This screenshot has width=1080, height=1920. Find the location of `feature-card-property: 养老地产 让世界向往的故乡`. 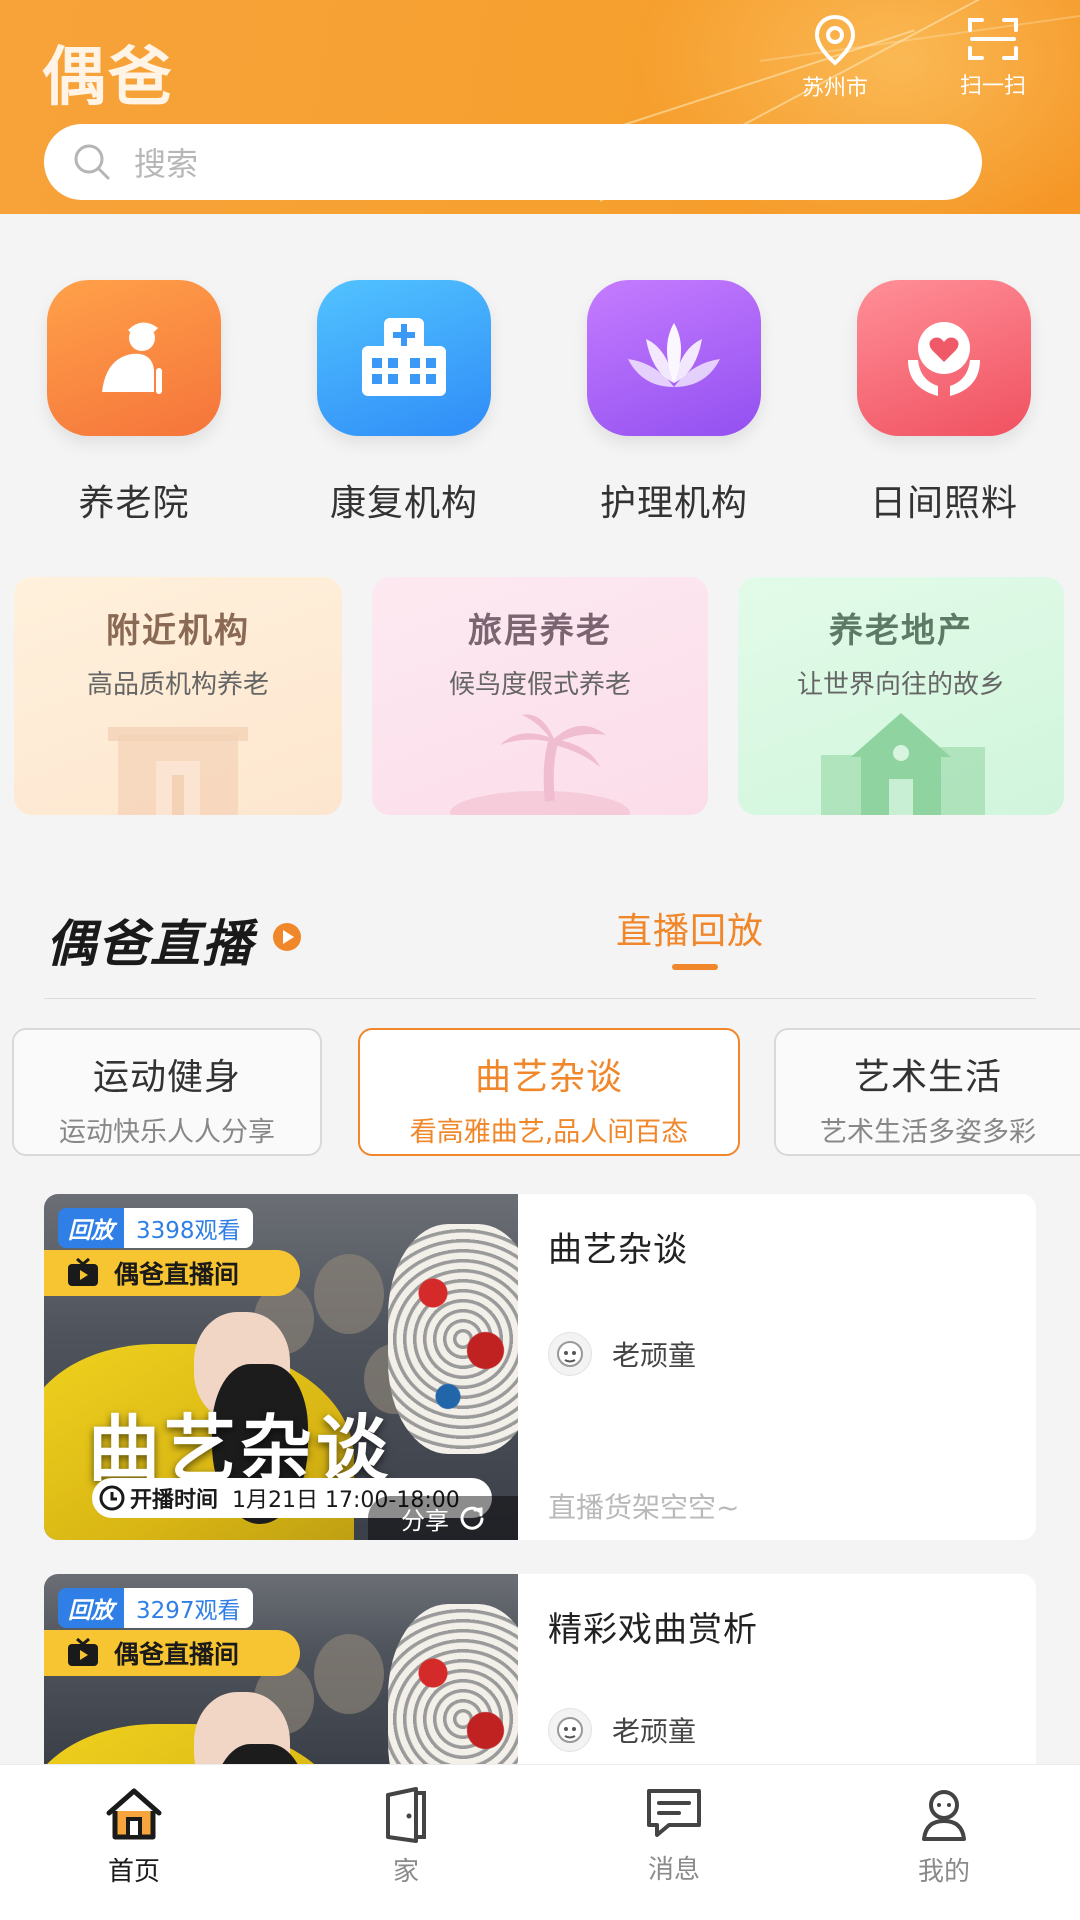

feature-card-property: 养老地产 让世界向往的故乡 is located at coordinates (901, 696).